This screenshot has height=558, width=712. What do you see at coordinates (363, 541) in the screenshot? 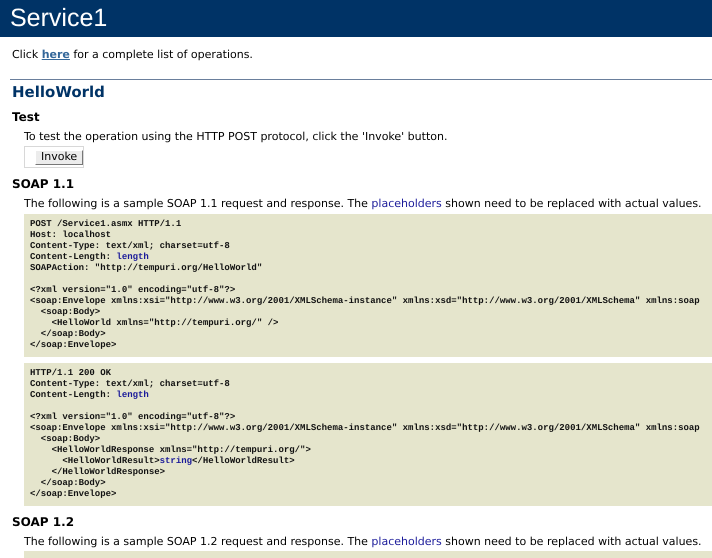
I see `section-description: The following is a sample SOAP 1.2 request and response. The placeholders shown need to be replaced with actual values.` at bounding box center [363, 541].